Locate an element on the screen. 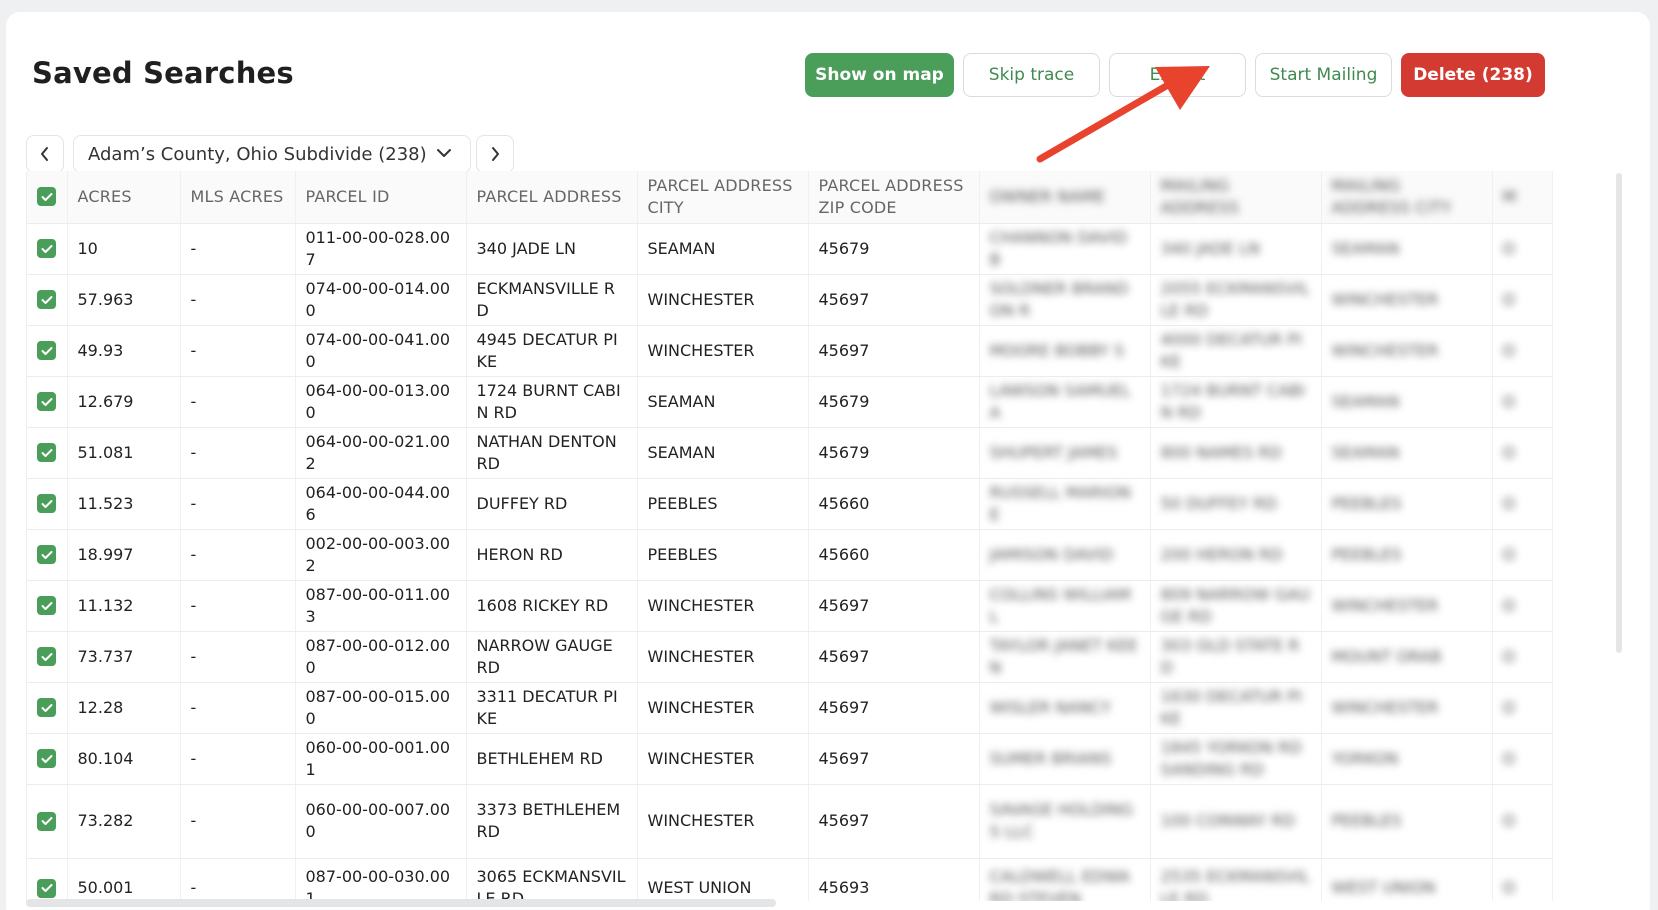 The height and width of the screenshot is (910, 1658). skip-trace-button: Skip trace is located at coordinates (1031, 75).